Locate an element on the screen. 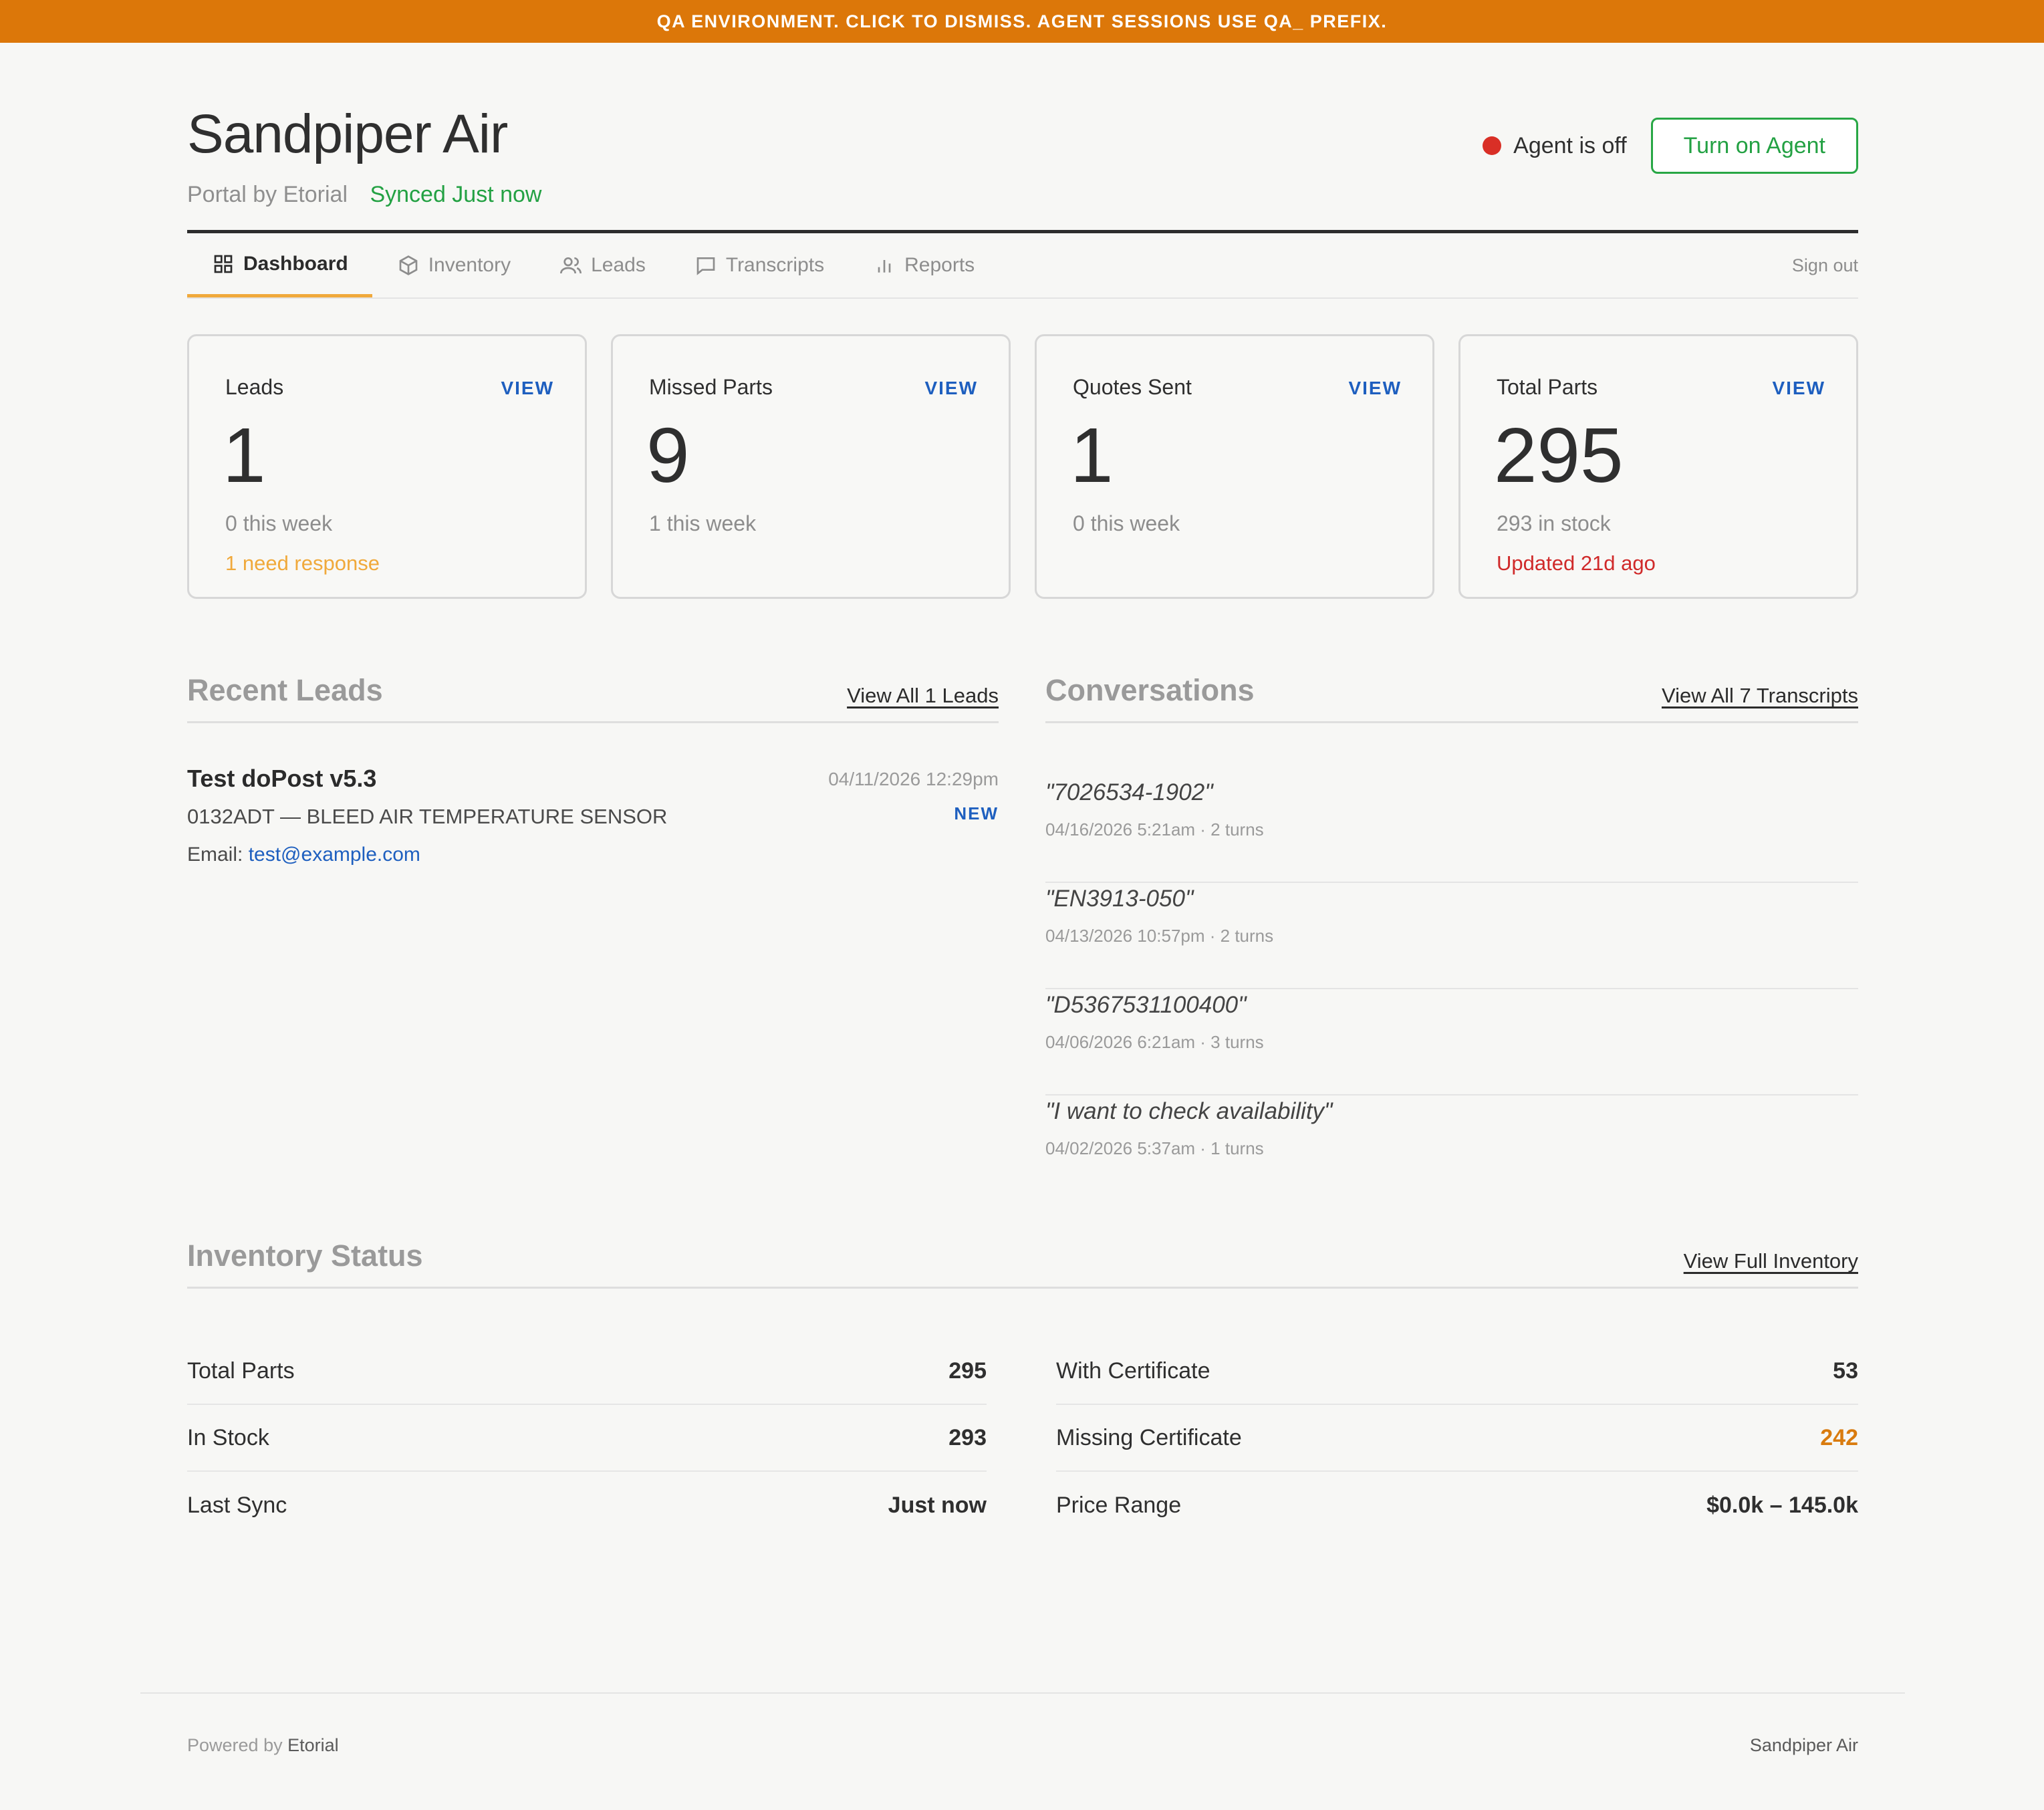  view-all-leads-link: View All 1 Leads is located at coordinates (923, 696).